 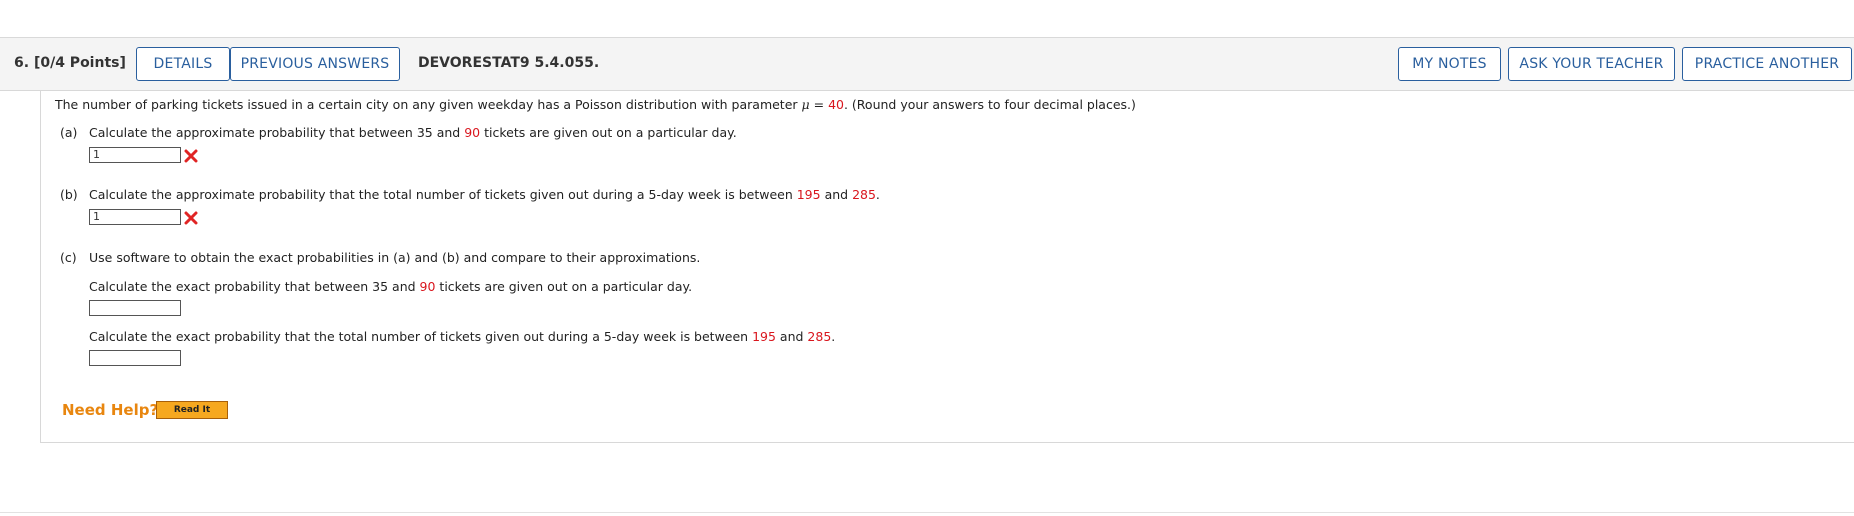 I want to click on read-it-button: Read It, so click(x=192, y=410).